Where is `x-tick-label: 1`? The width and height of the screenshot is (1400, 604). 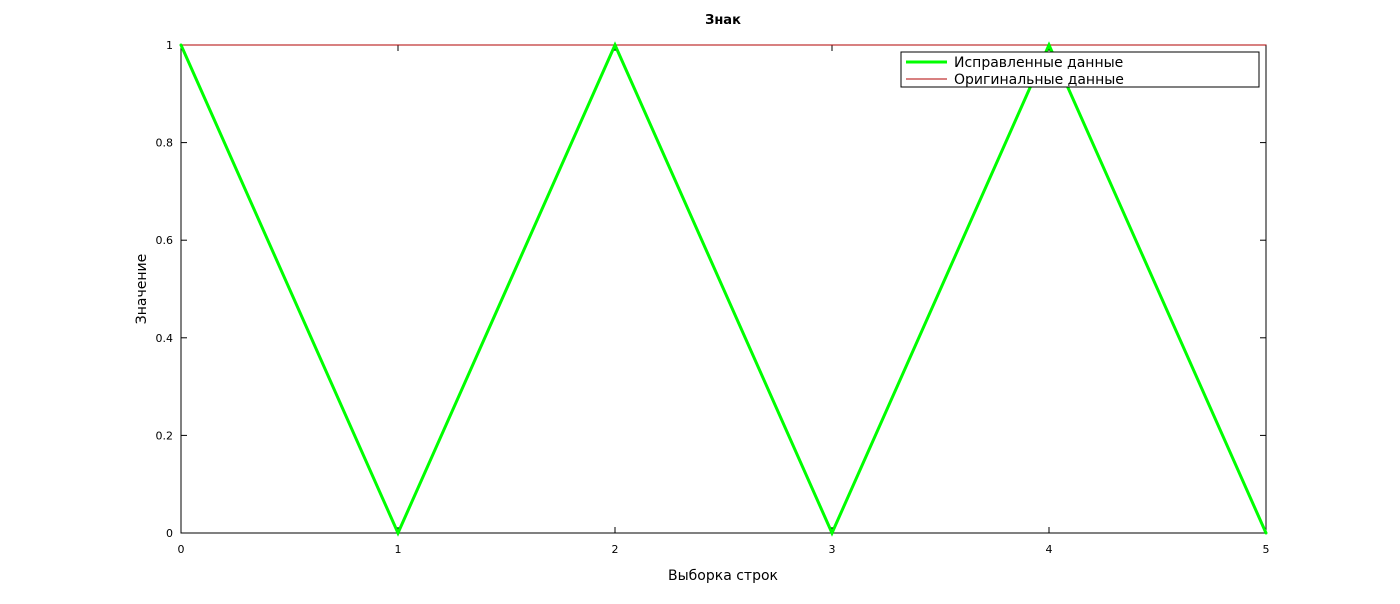
x-tick-label: 1 is located at coordinates (398, 549).